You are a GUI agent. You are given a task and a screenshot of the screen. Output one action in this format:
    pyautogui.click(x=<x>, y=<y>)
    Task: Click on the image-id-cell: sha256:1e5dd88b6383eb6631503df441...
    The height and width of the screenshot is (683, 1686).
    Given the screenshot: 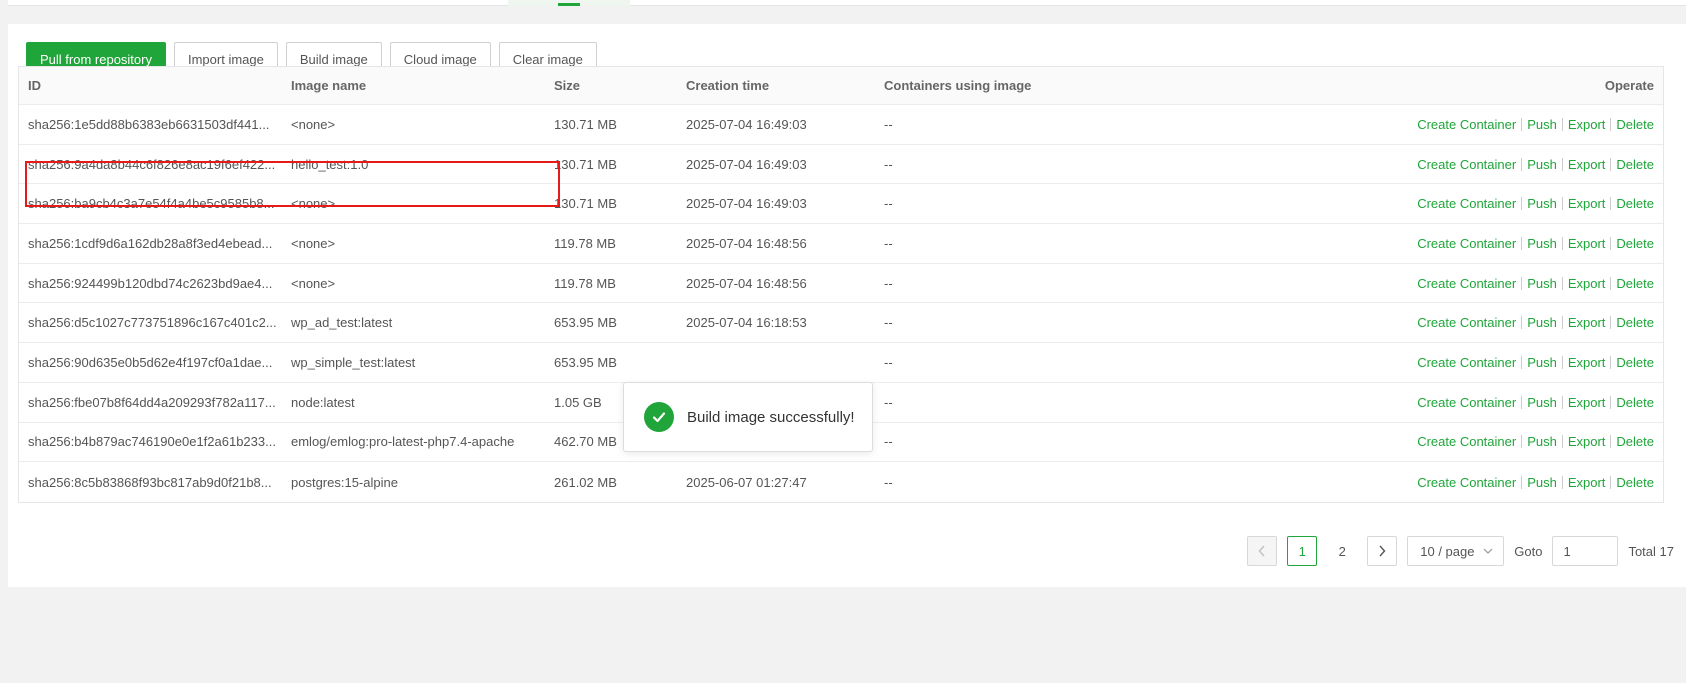 What is the action you would take?
    pyautogui.click(x=149, y=124)
    